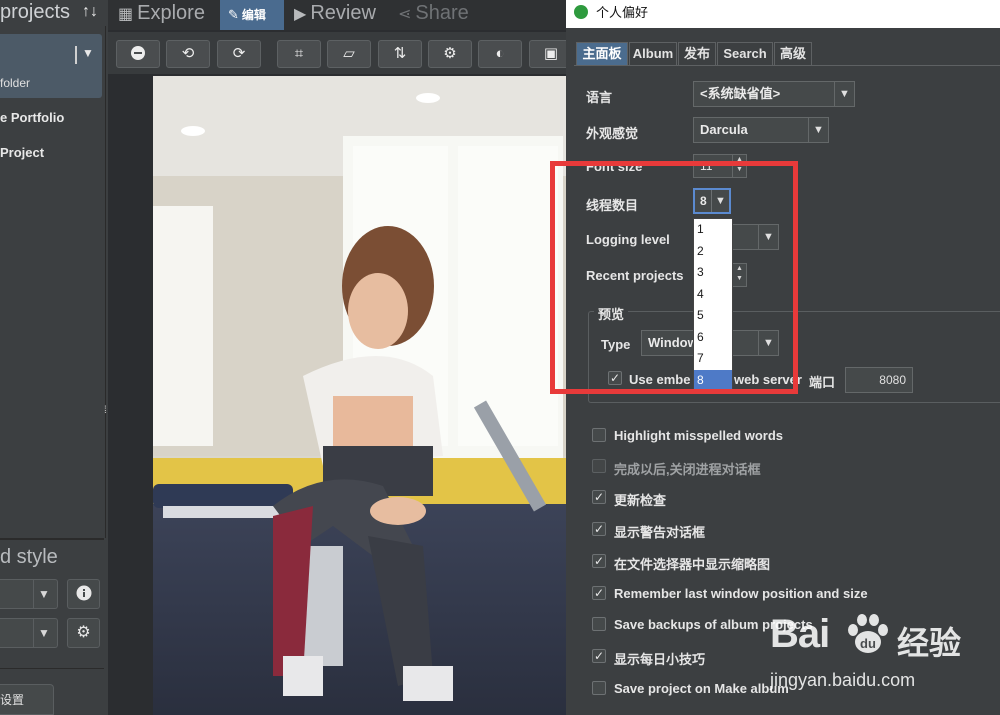 This screenshot has width=1000, height=715. I want to click on info-icon, so click(83, 593).